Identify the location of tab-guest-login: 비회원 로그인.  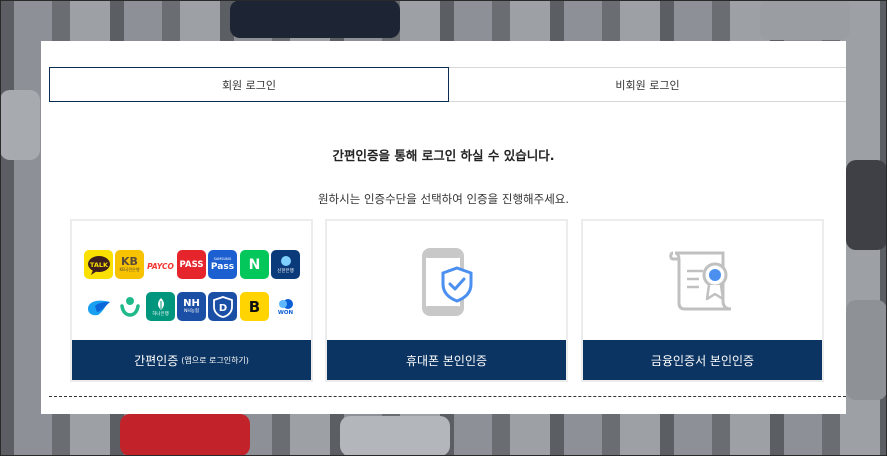
(647, 84).